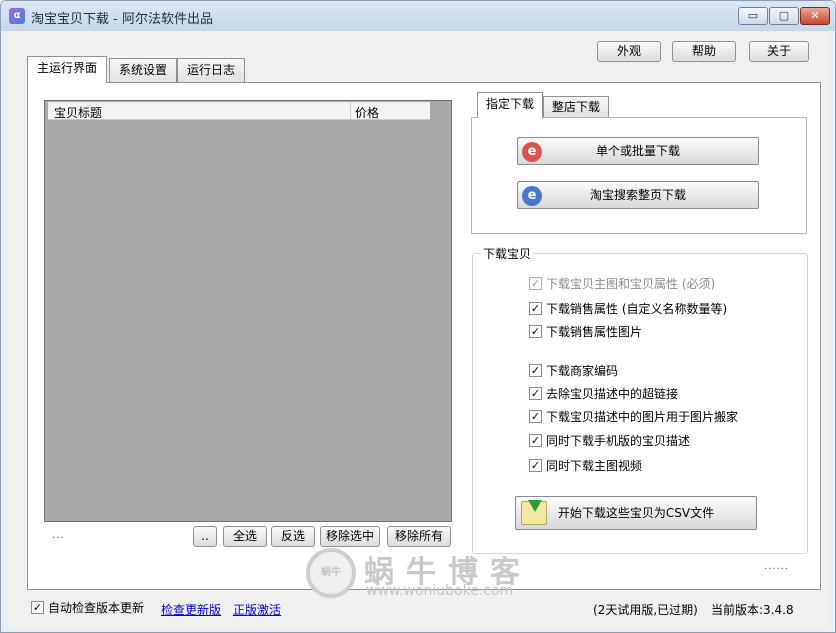 This screenshot has width=836, height=633. What do you see at coordinates (191, 609) in the screenshot?
I see `check-update-link: 检查更新版` at bounding box center [191, 609].